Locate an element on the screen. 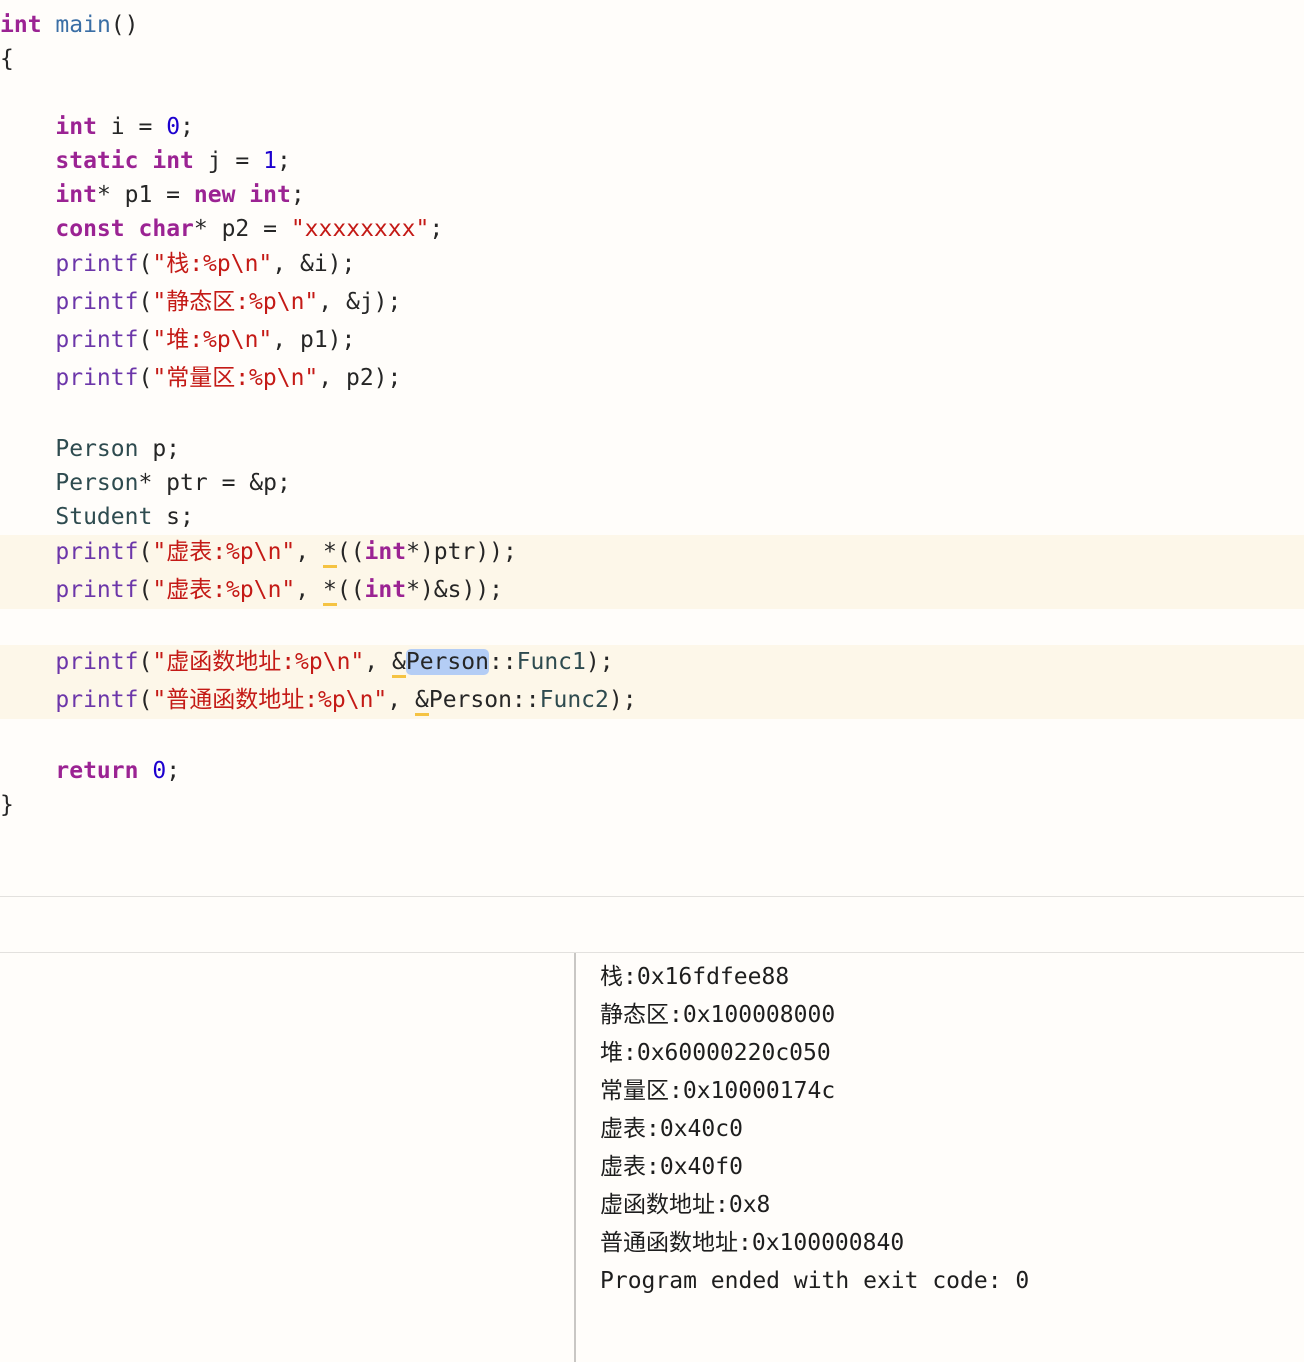 This screenshot has height=1362, width=1304. code-token: "xxxxxxxx" is located at coordinates (360, 229).